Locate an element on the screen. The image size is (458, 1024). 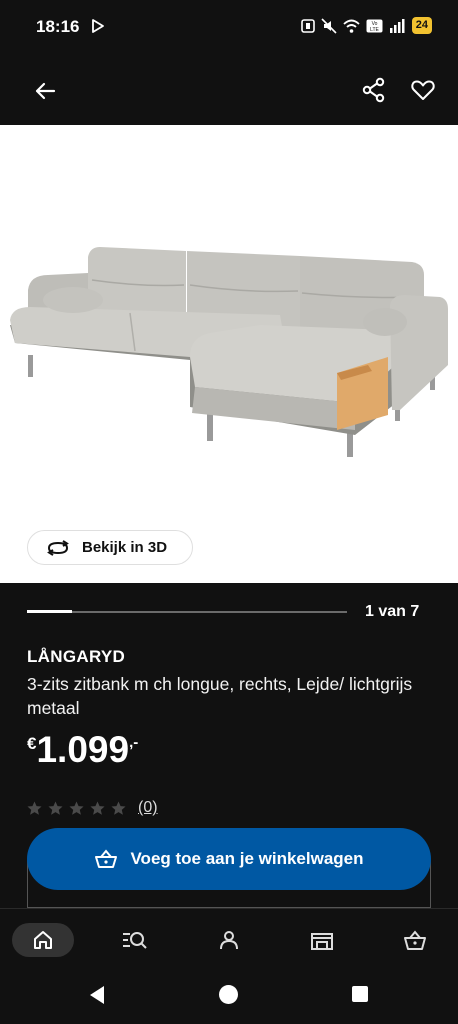
nav-search is located at coordinates (135, 940).